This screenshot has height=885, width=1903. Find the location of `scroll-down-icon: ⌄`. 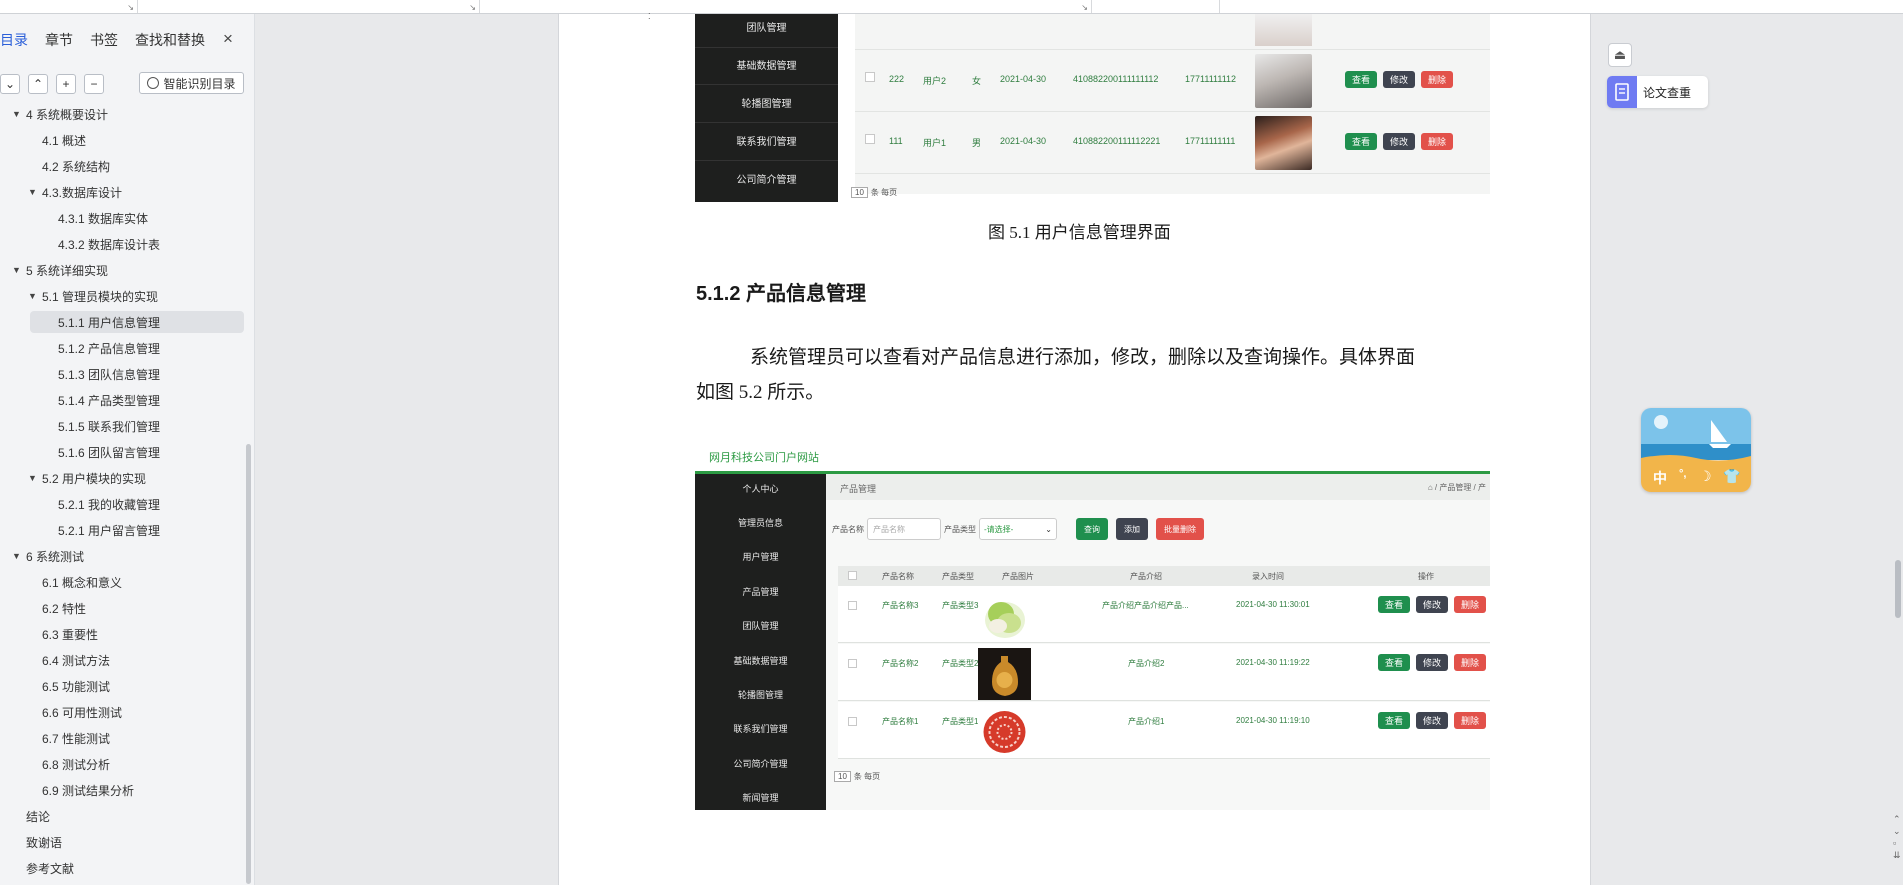

scroll-down-icon: ⌄ is located at coordinates (1897, 831).